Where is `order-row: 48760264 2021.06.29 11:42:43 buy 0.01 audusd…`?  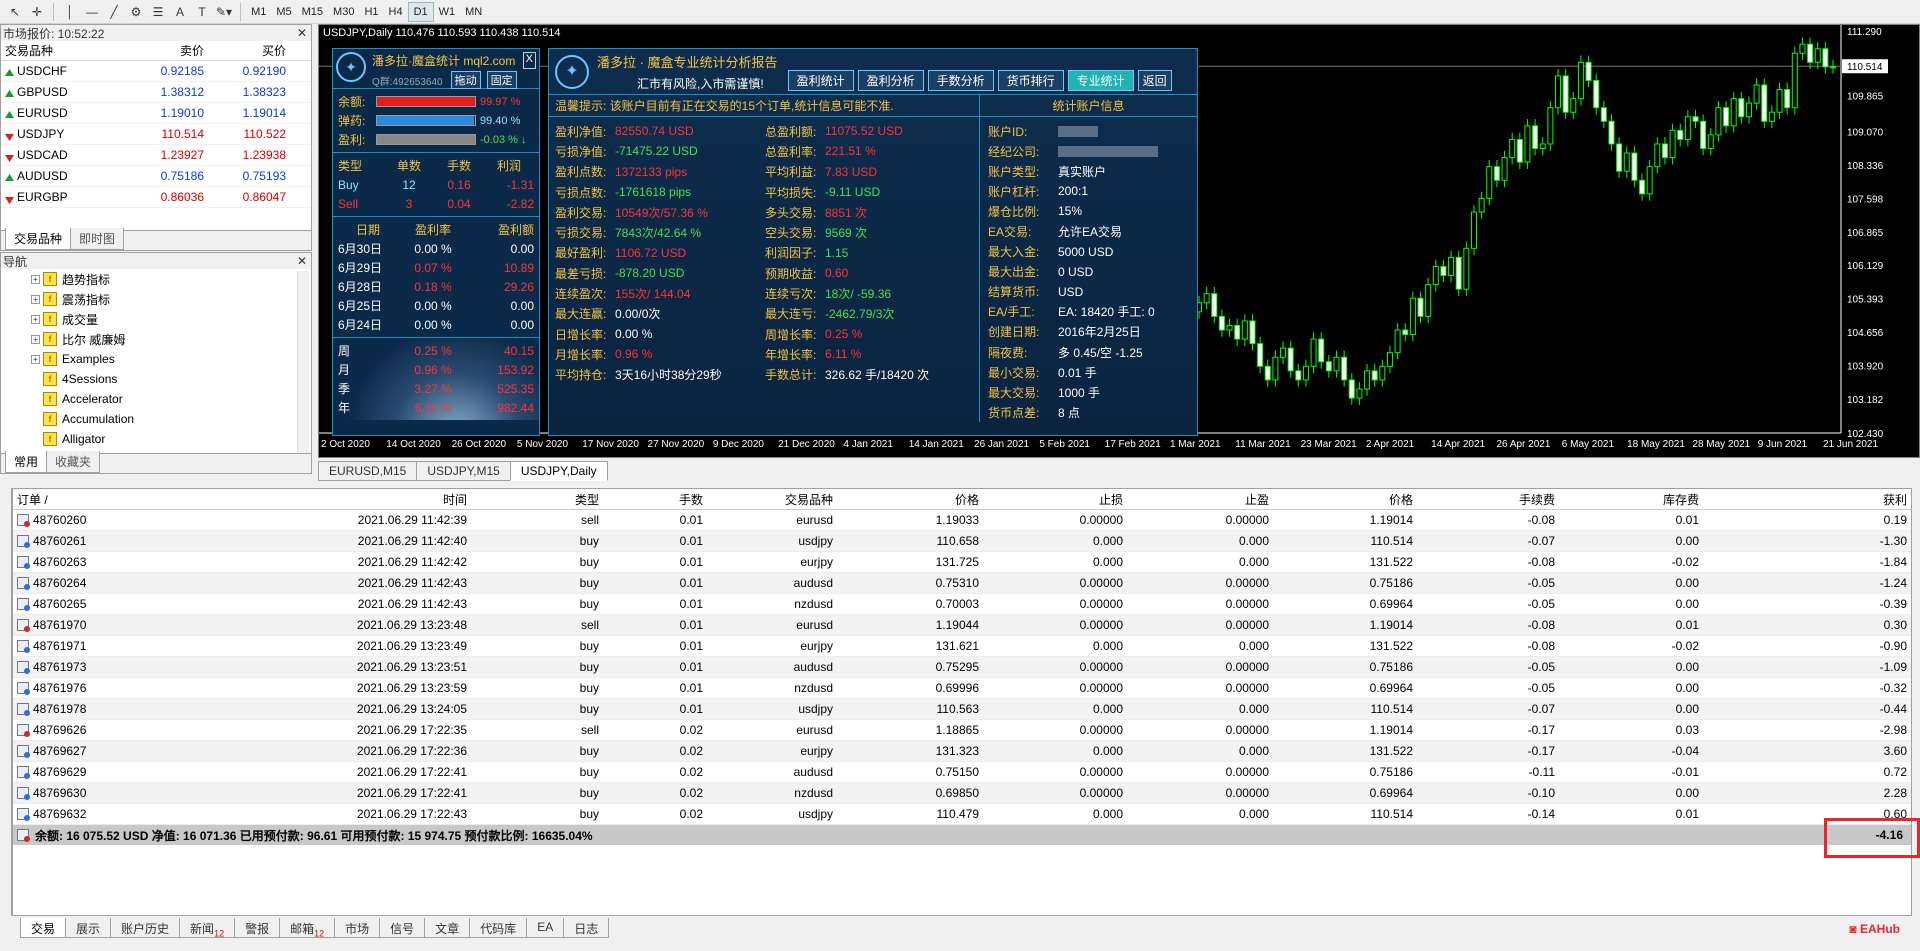
order-row: 48760264 2021.06.29 11:42:43 buy 0.01 audusd… is located at coordinates (962, 583).